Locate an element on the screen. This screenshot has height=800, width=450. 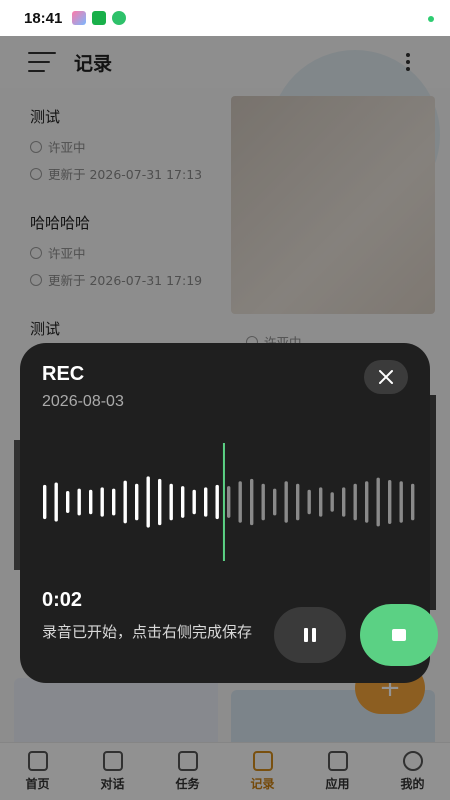
status-bar: 18:41 is located at coordinates (225, 18).